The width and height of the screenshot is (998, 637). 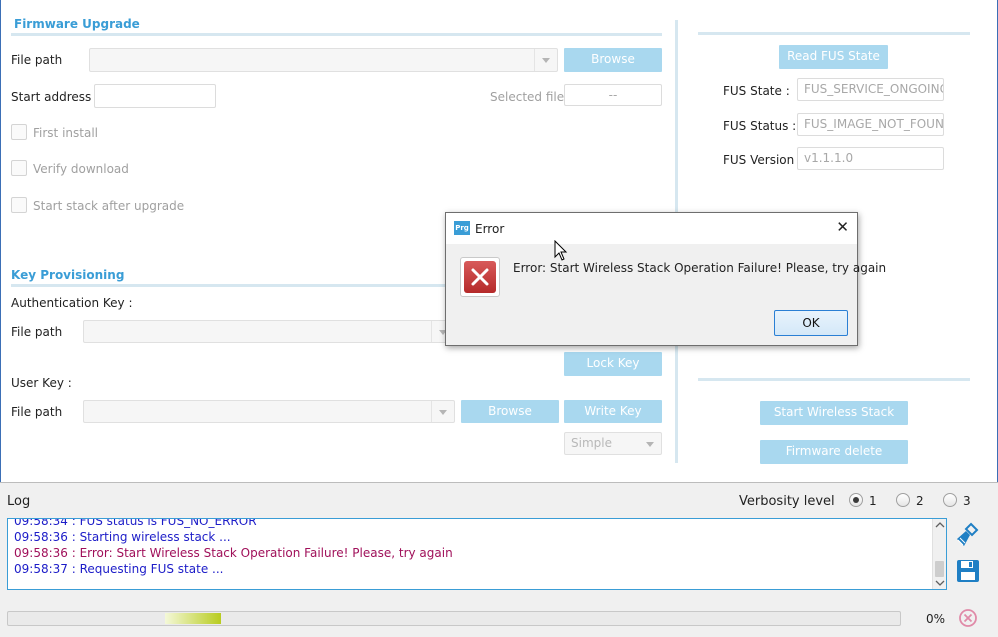 I want to click on first-install-label: First install, so click(x=65, y=133).